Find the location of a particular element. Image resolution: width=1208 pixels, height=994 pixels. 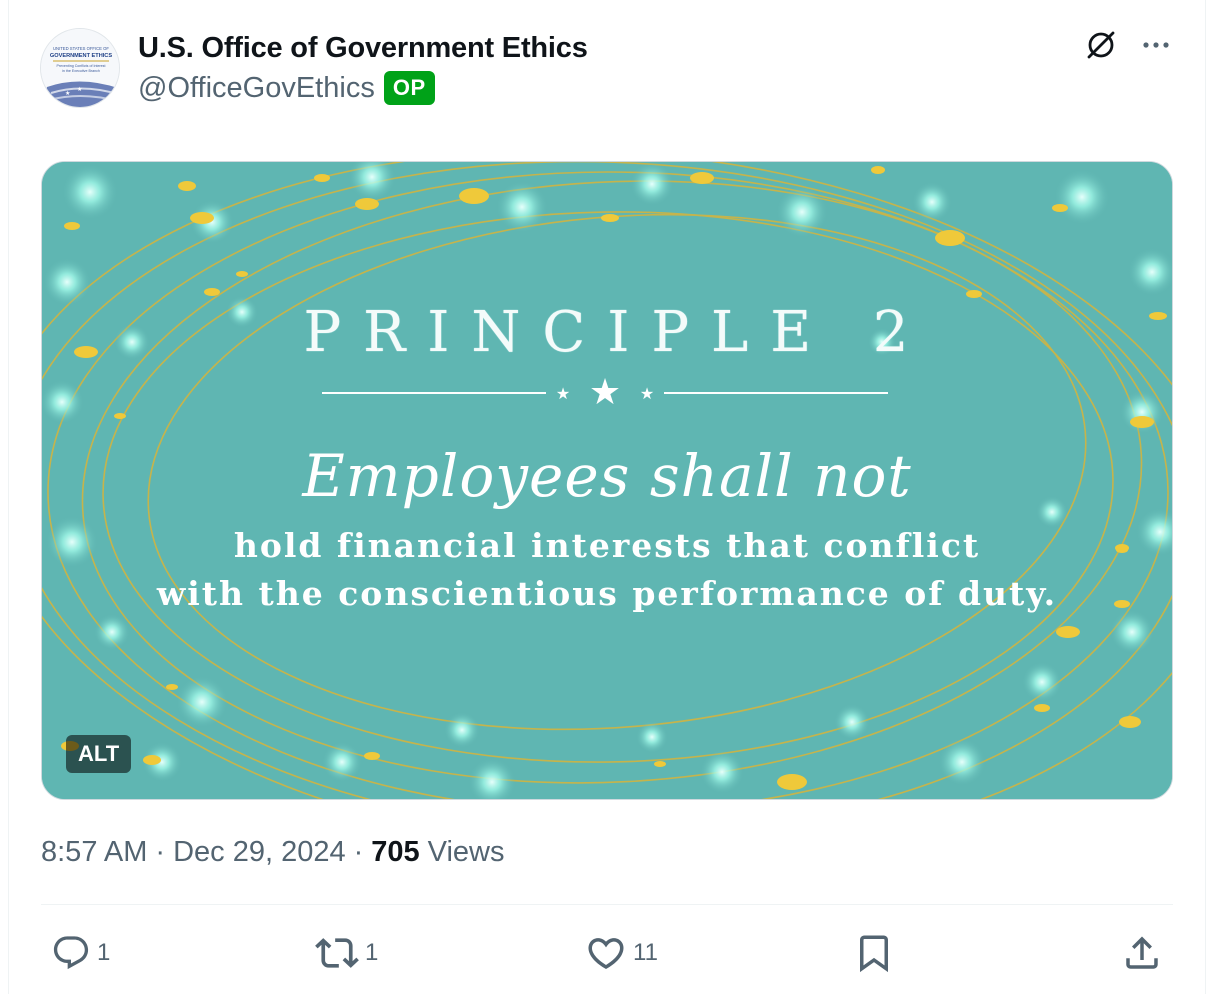

author-handle-row: @OfficeGovEthics OP is located at coordinates (363, 88).